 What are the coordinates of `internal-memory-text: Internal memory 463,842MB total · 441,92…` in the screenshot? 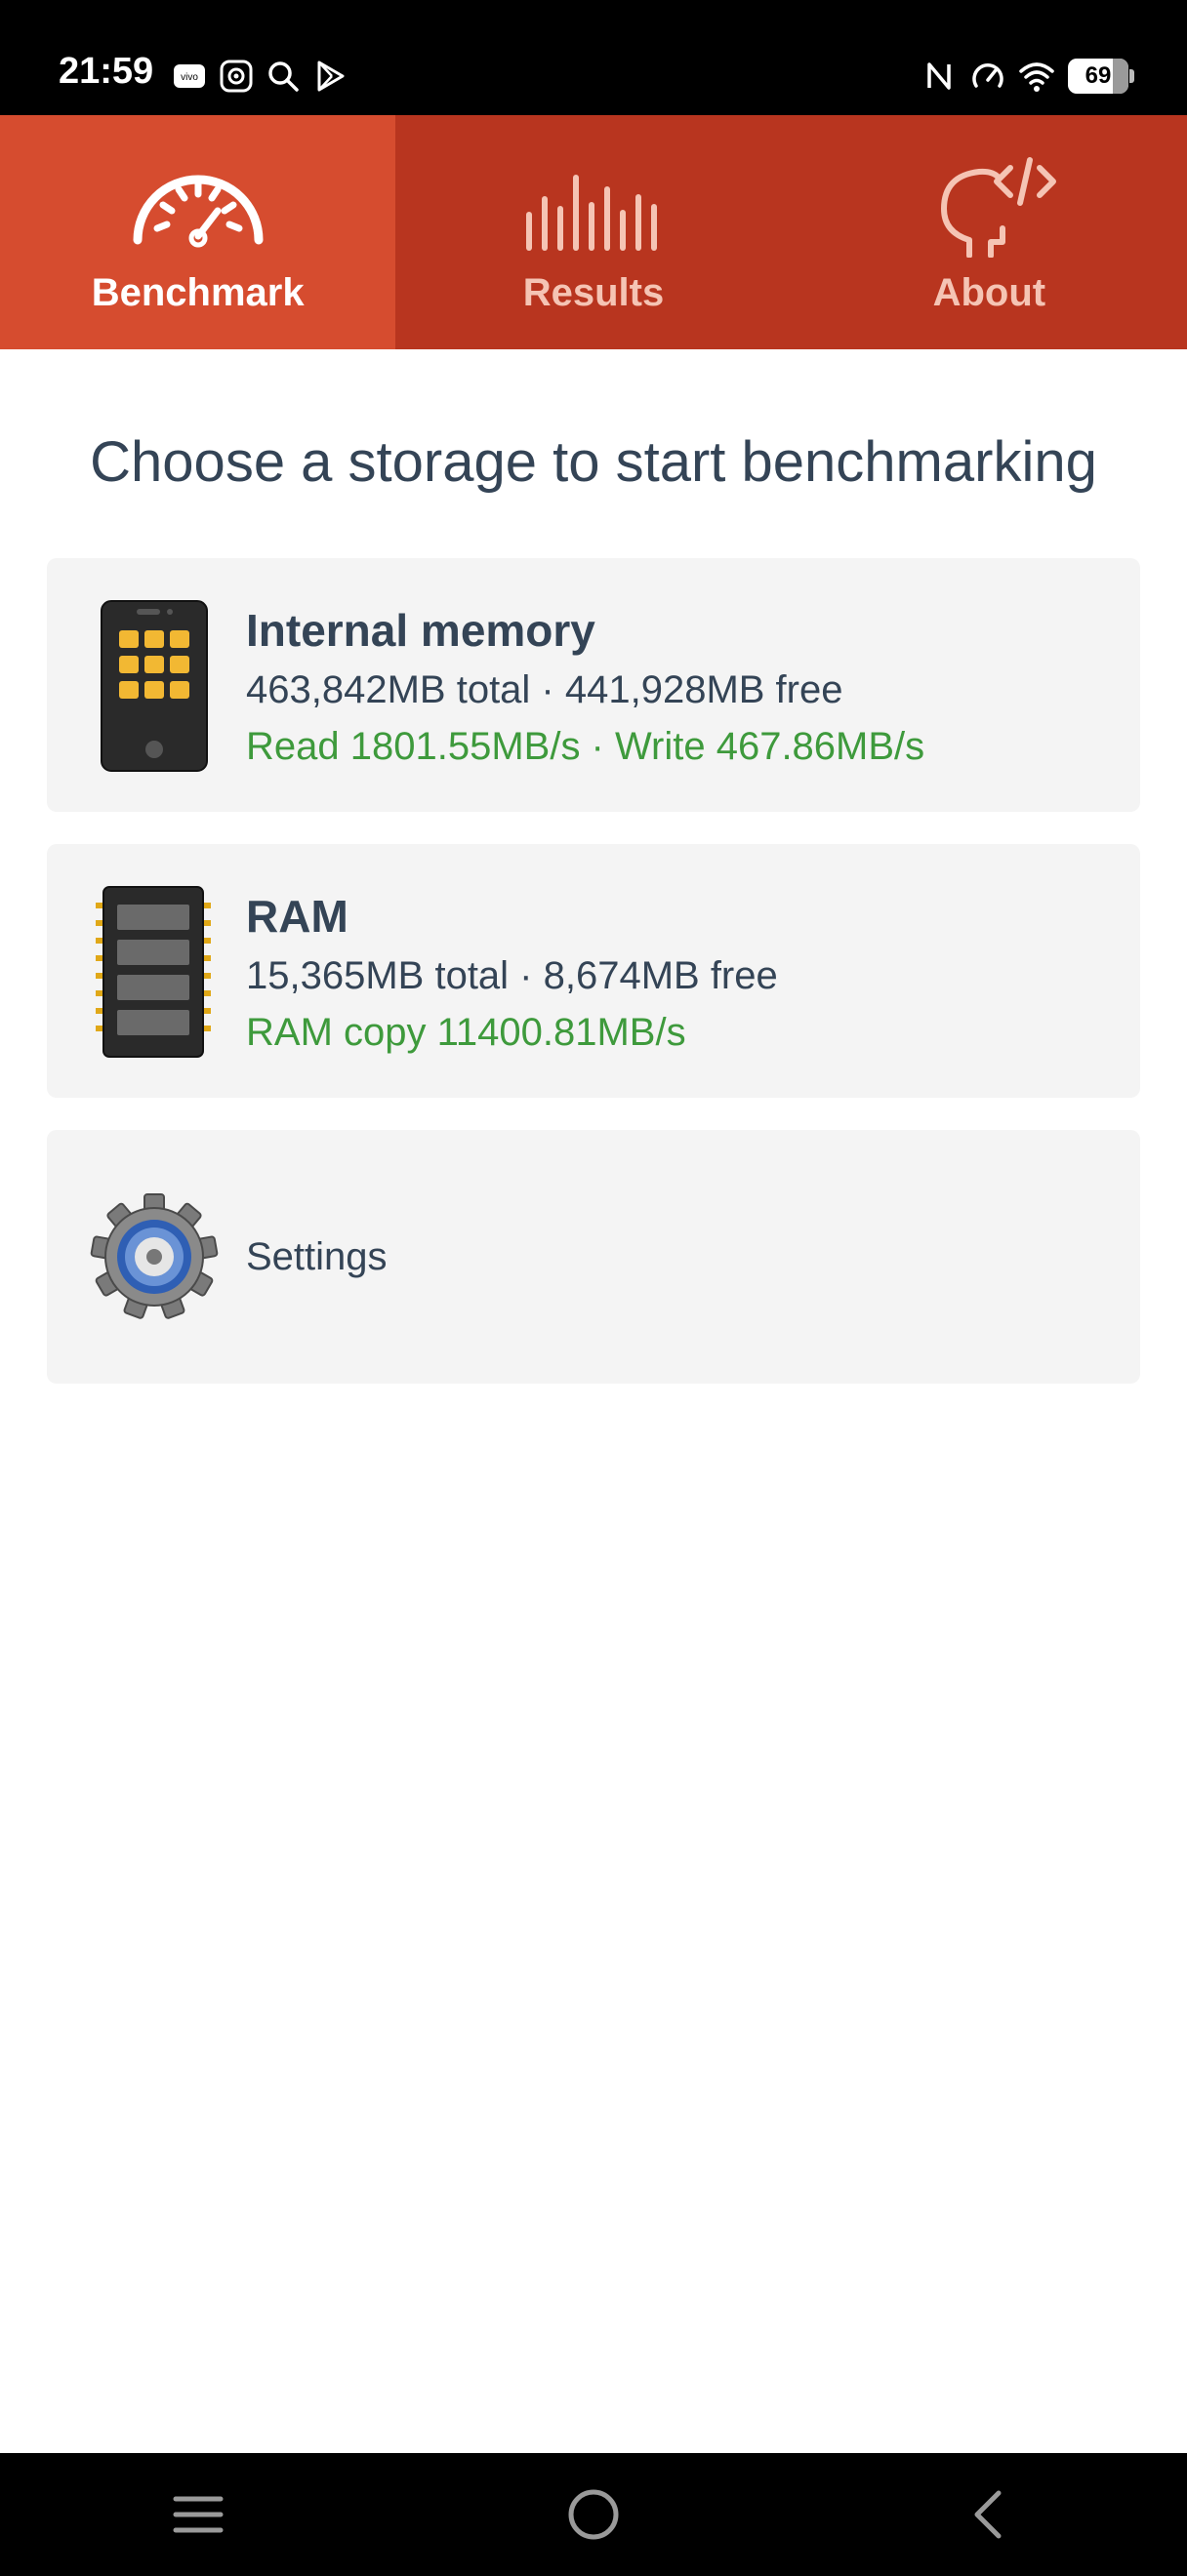 It's located at (678, 689).